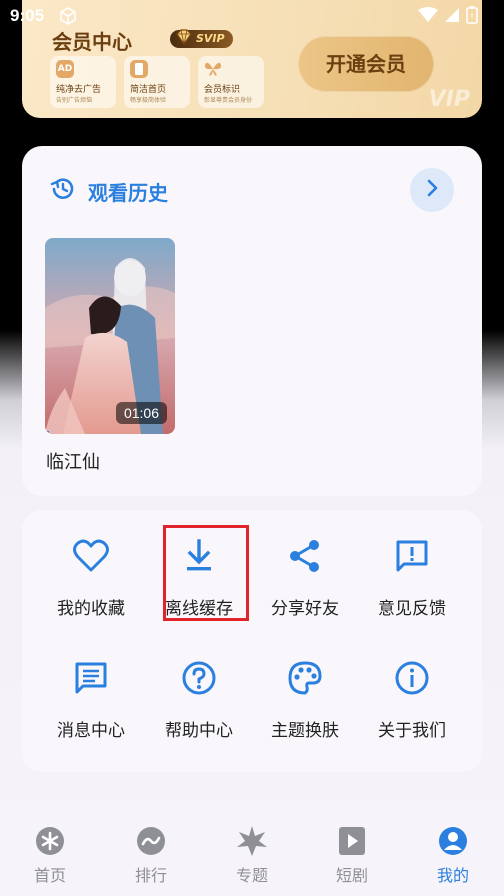  Describe the element at coordinates (453, 841) in the screenshot. I see `profile-icon` at that location.